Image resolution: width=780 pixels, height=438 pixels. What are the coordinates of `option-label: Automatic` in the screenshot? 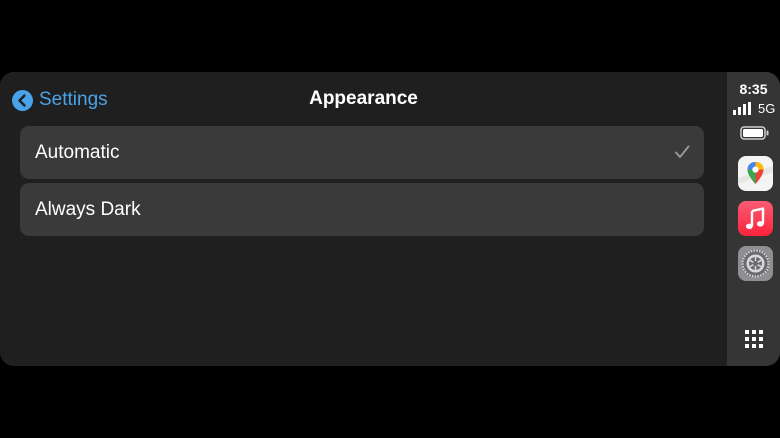 It's located at (77, 152).